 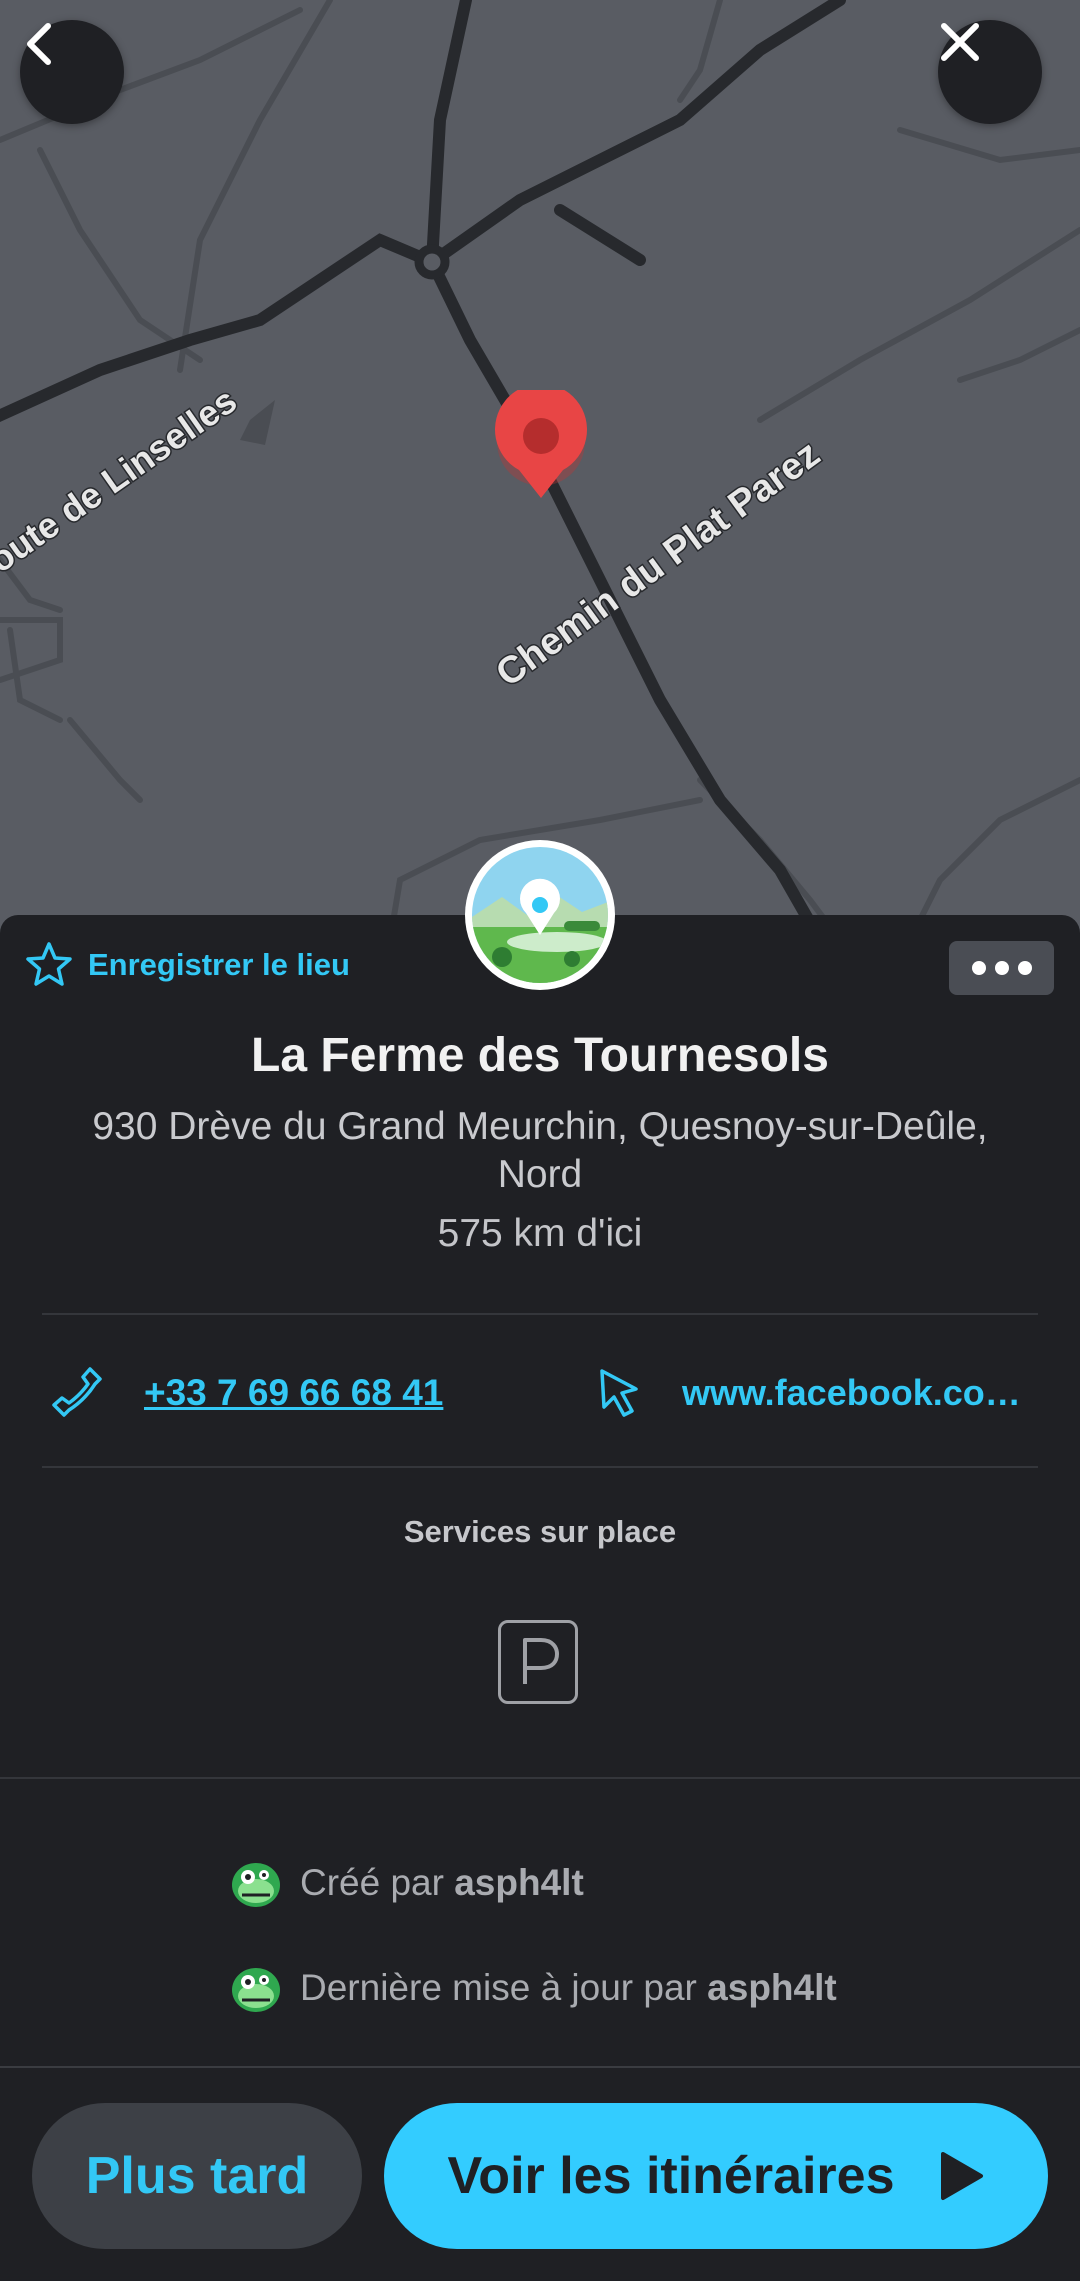 I want to click on phone-link: +33 7 69 66 68 41, so click(x=246, y=1393).